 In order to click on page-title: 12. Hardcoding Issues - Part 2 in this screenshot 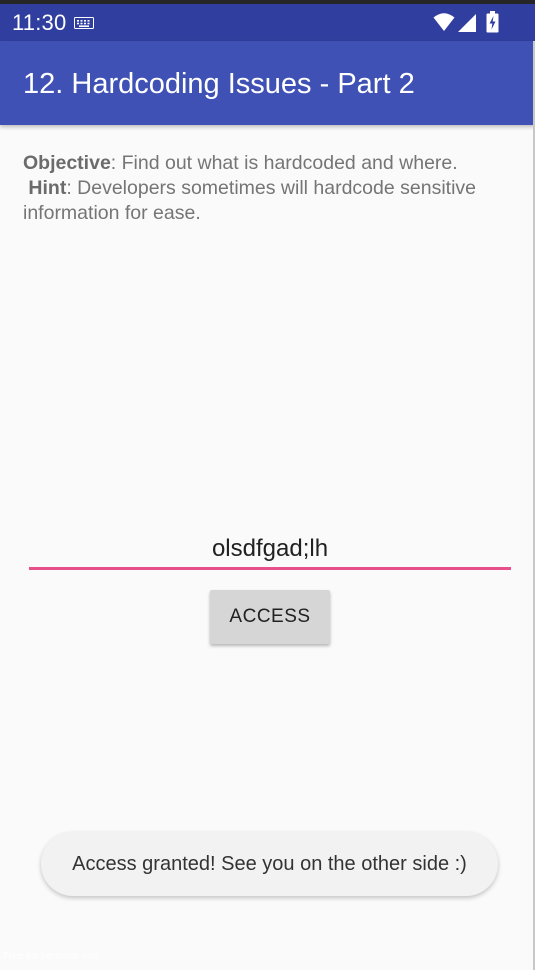, I will do `click(219, 84)`.